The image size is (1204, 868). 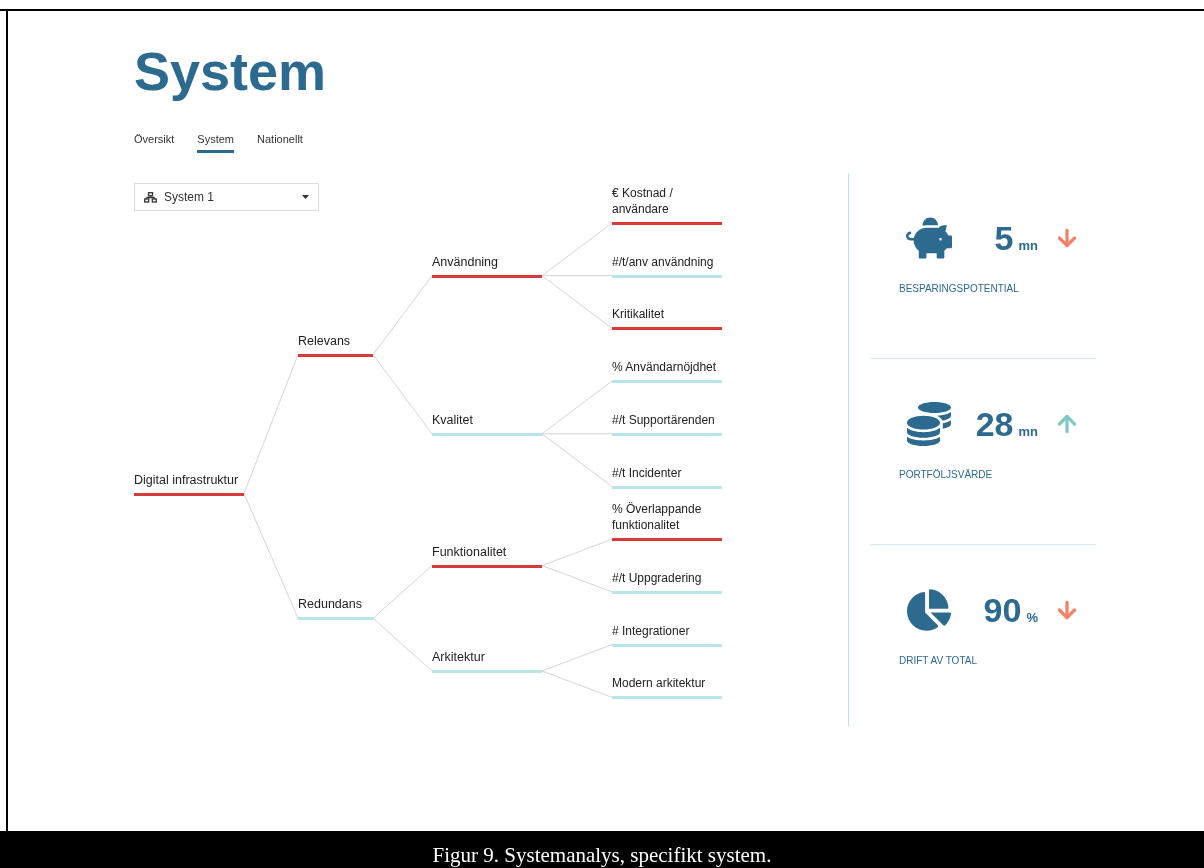 I want to click on network-icon, so click(x=150, y=197).